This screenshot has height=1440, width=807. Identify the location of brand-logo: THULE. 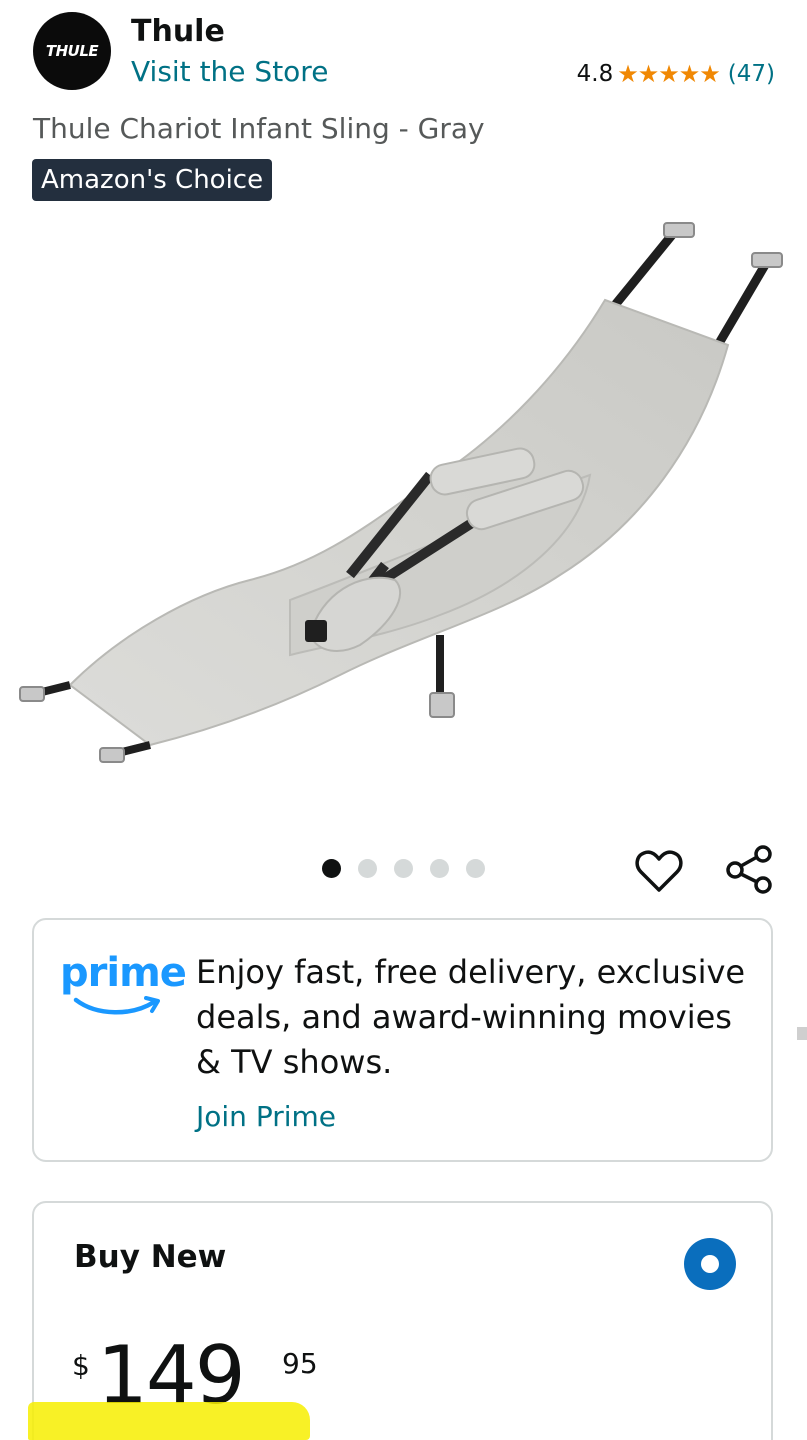
(72, 51).